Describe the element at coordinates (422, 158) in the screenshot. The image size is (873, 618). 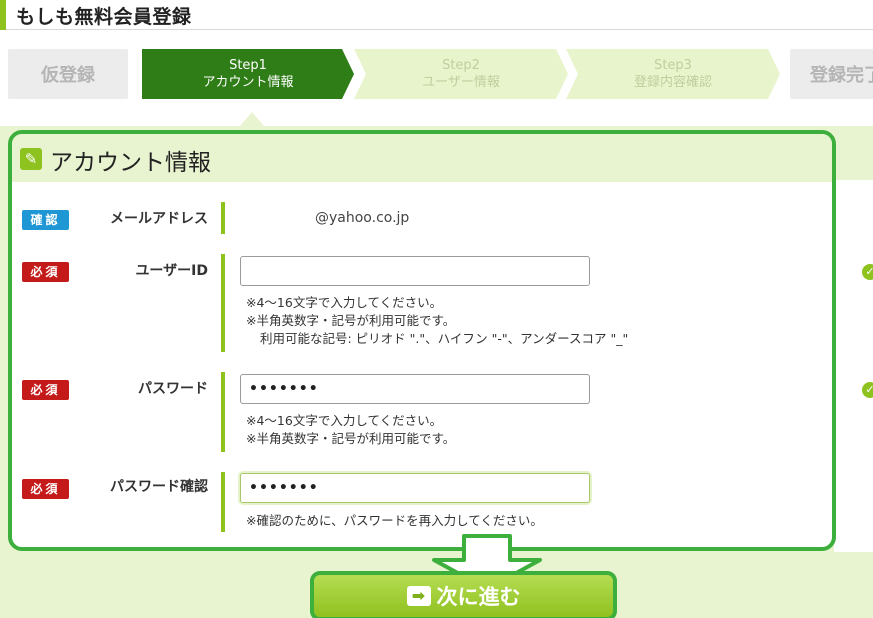
I see `panel-header: ✎ アカウント情報` at that location.